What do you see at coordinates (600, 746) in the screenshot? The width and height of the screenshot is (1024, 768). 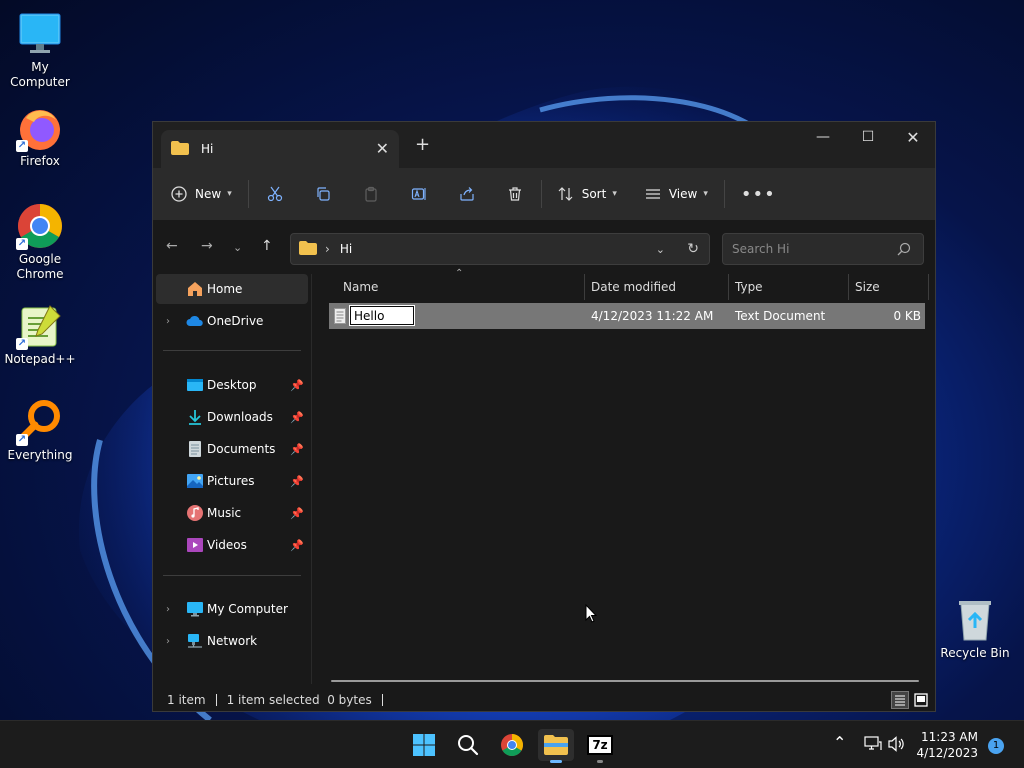 I see `taskbar-7zip-button: 7z` at bounding box center [600, 746].